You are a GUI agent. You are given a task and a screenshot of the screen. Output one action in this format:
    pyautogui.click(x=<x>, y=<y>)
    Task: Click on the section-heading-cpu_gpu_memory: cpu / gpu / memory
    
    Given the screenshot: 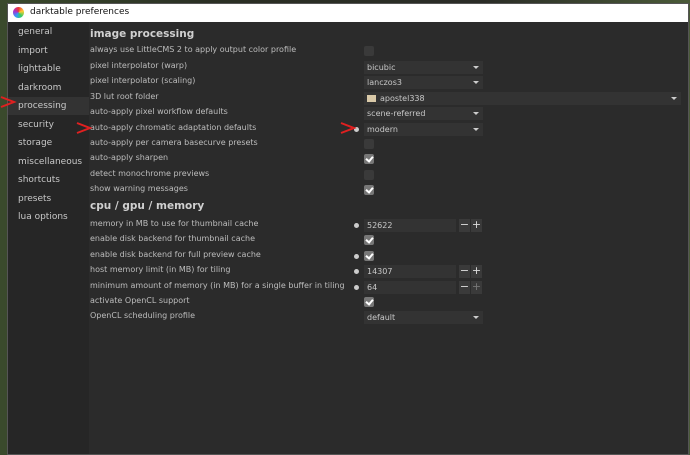 What is the action you would take?
    pyautogui.click(x=147, y=206)
    